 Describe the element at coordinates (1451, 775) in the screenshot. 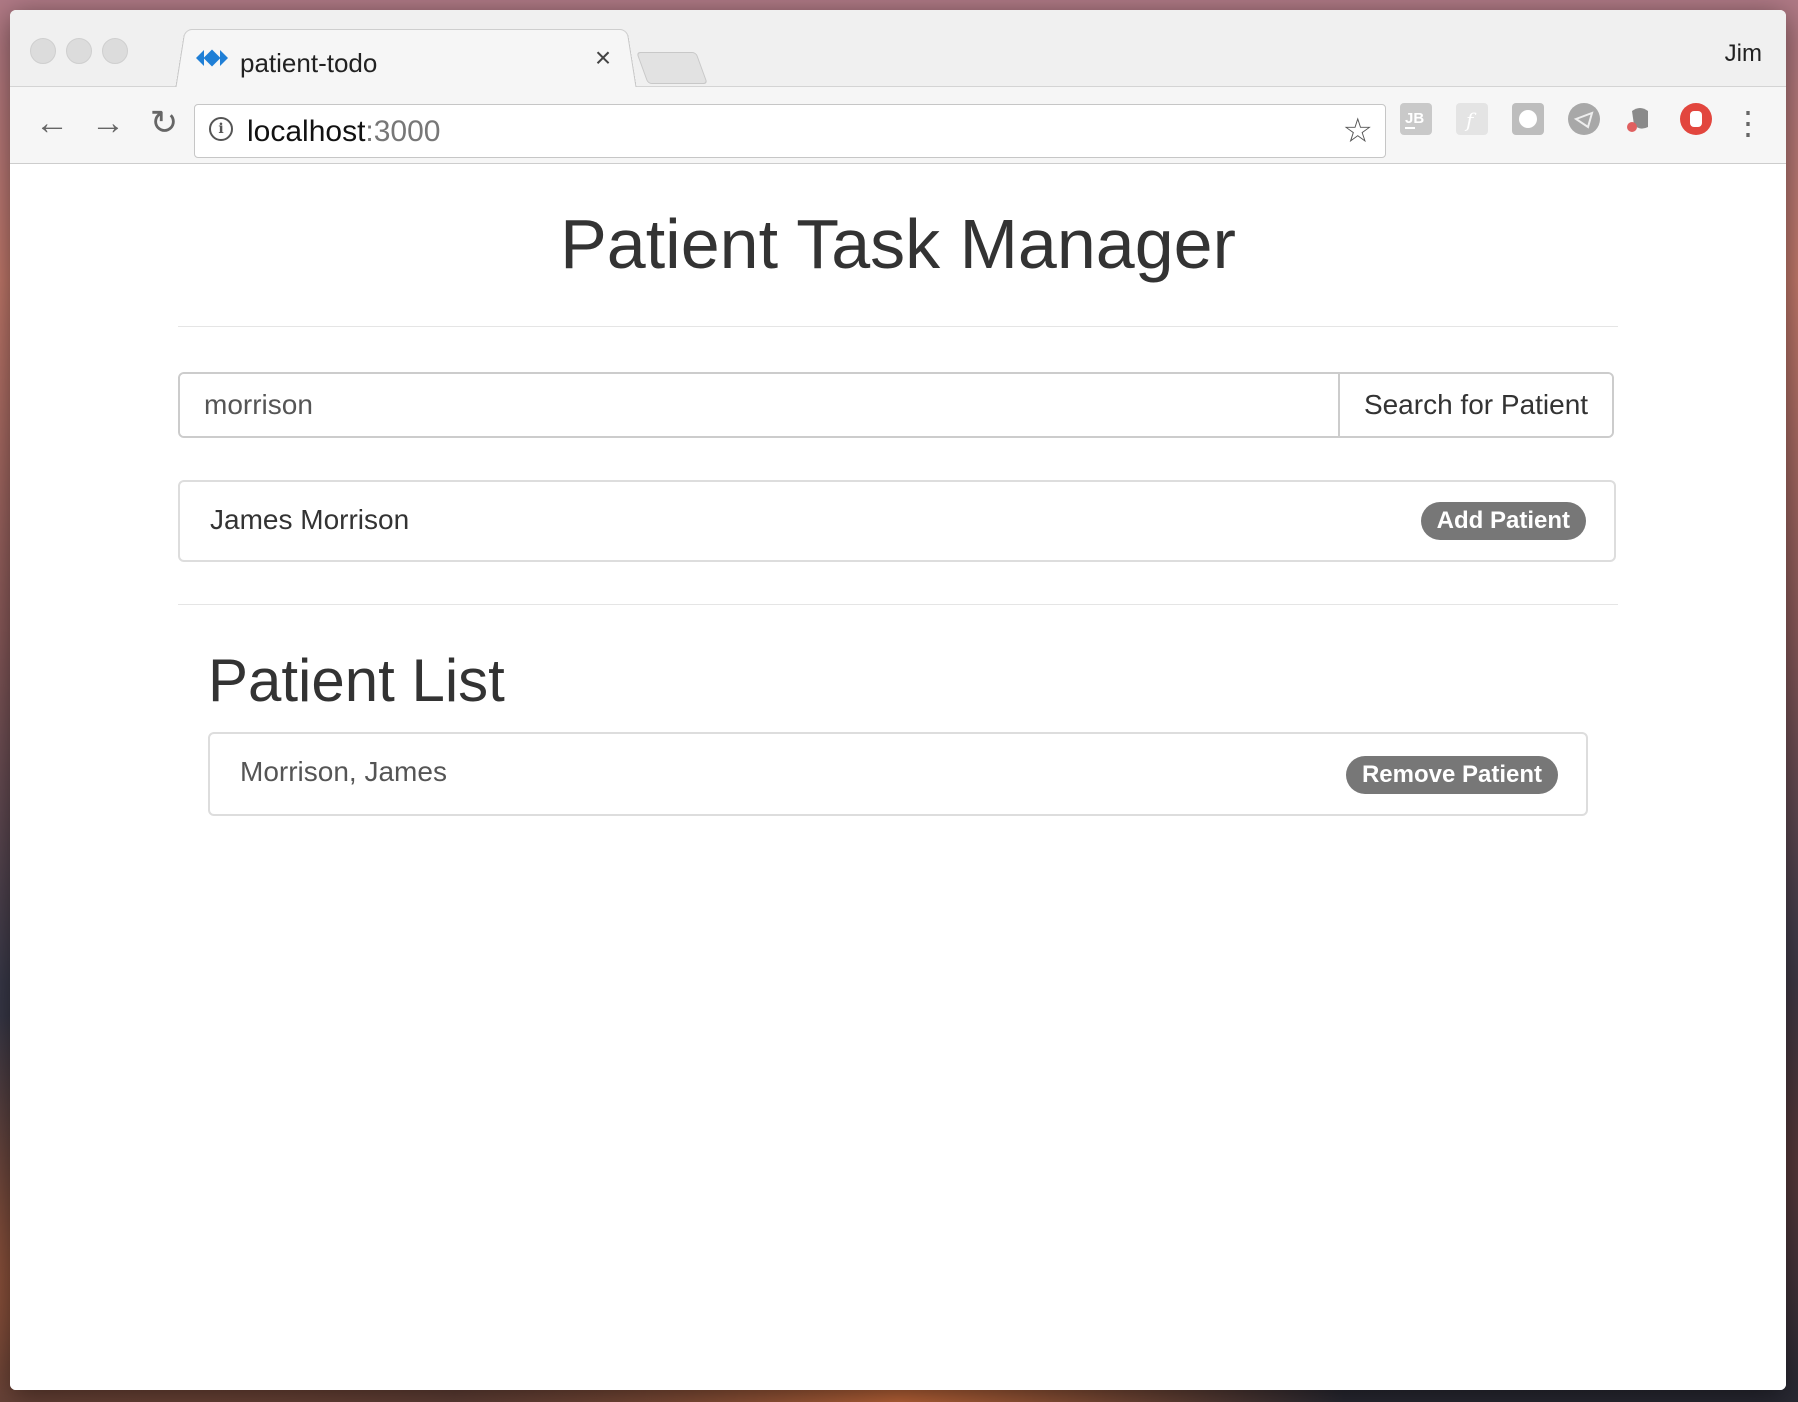

I see `remove-patient-button: Remove Patient` at that location.